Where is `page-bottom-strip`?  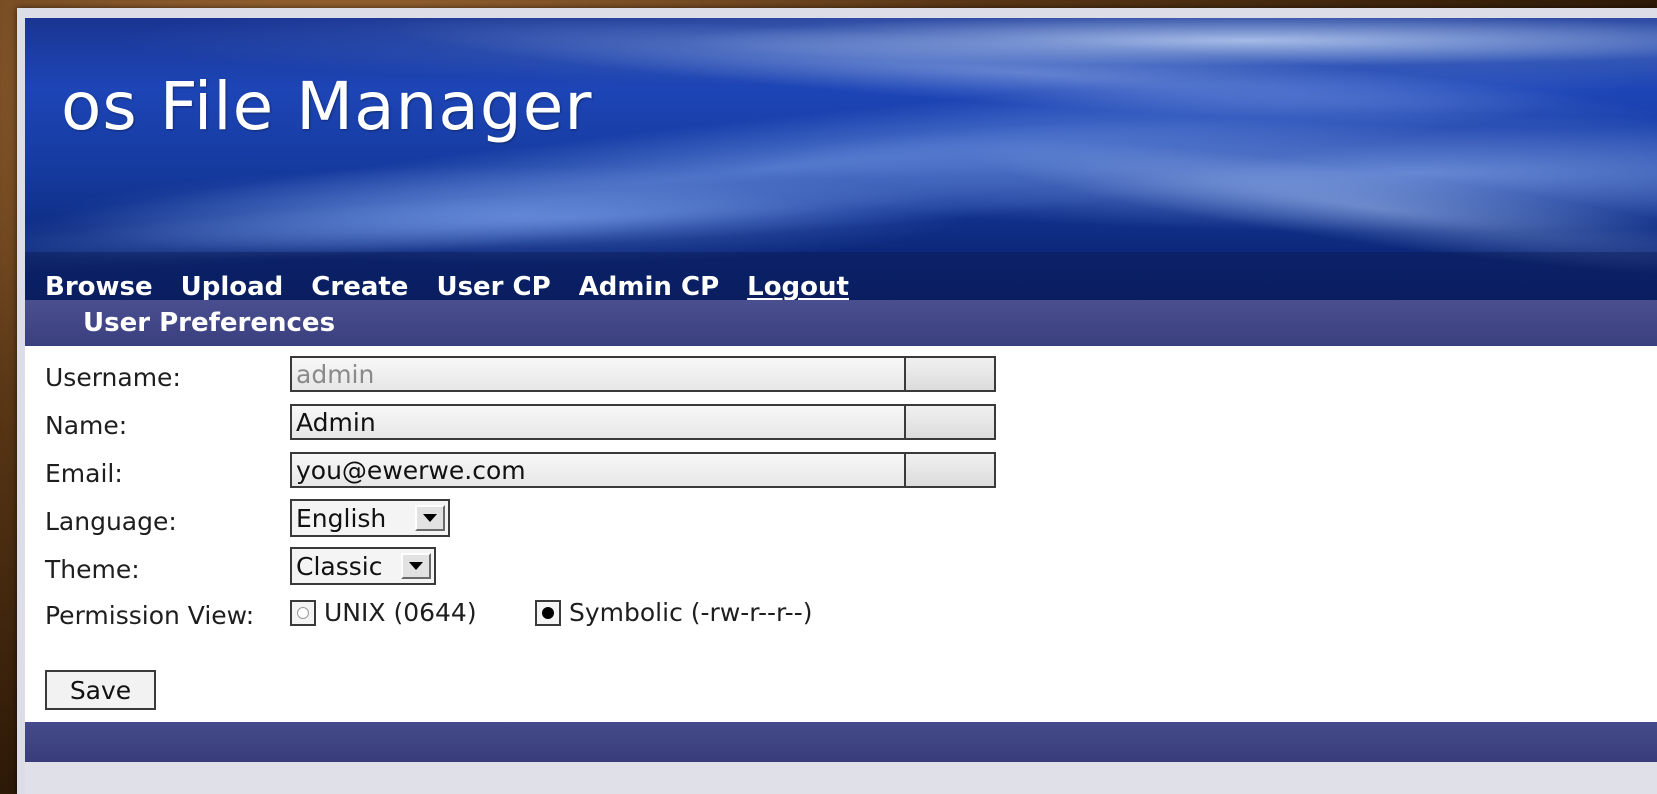 page-bottom-strip is located at coordinates (841, 778).